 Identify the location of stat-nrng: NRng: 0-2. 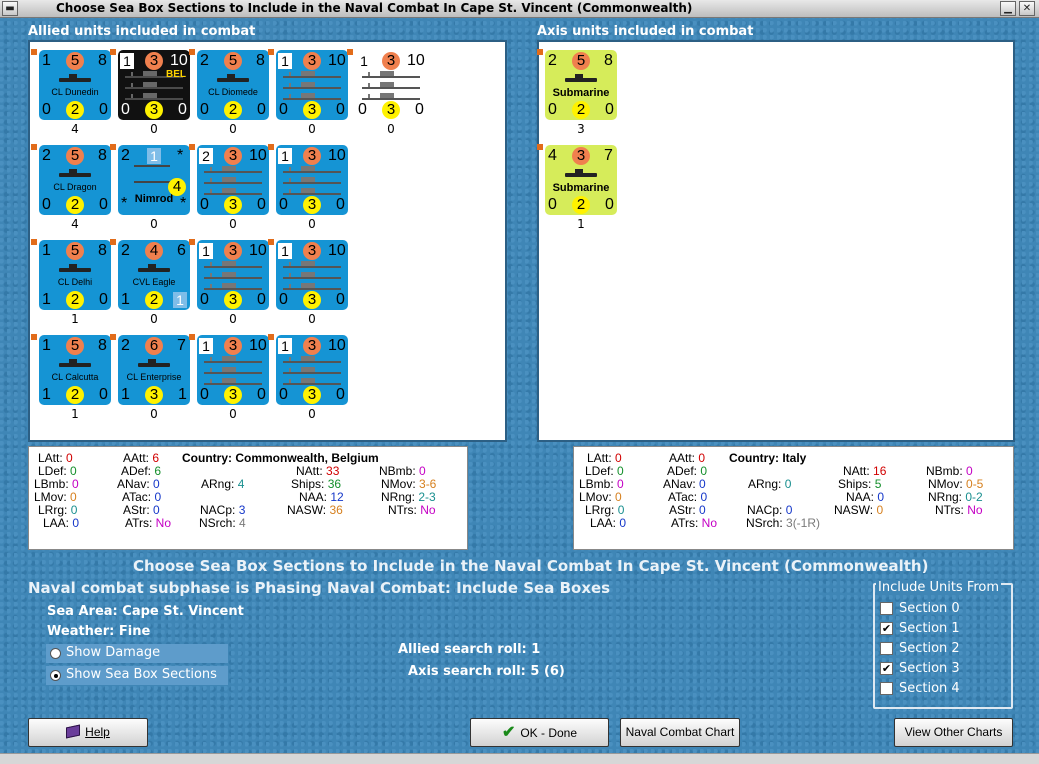
(955, 497).